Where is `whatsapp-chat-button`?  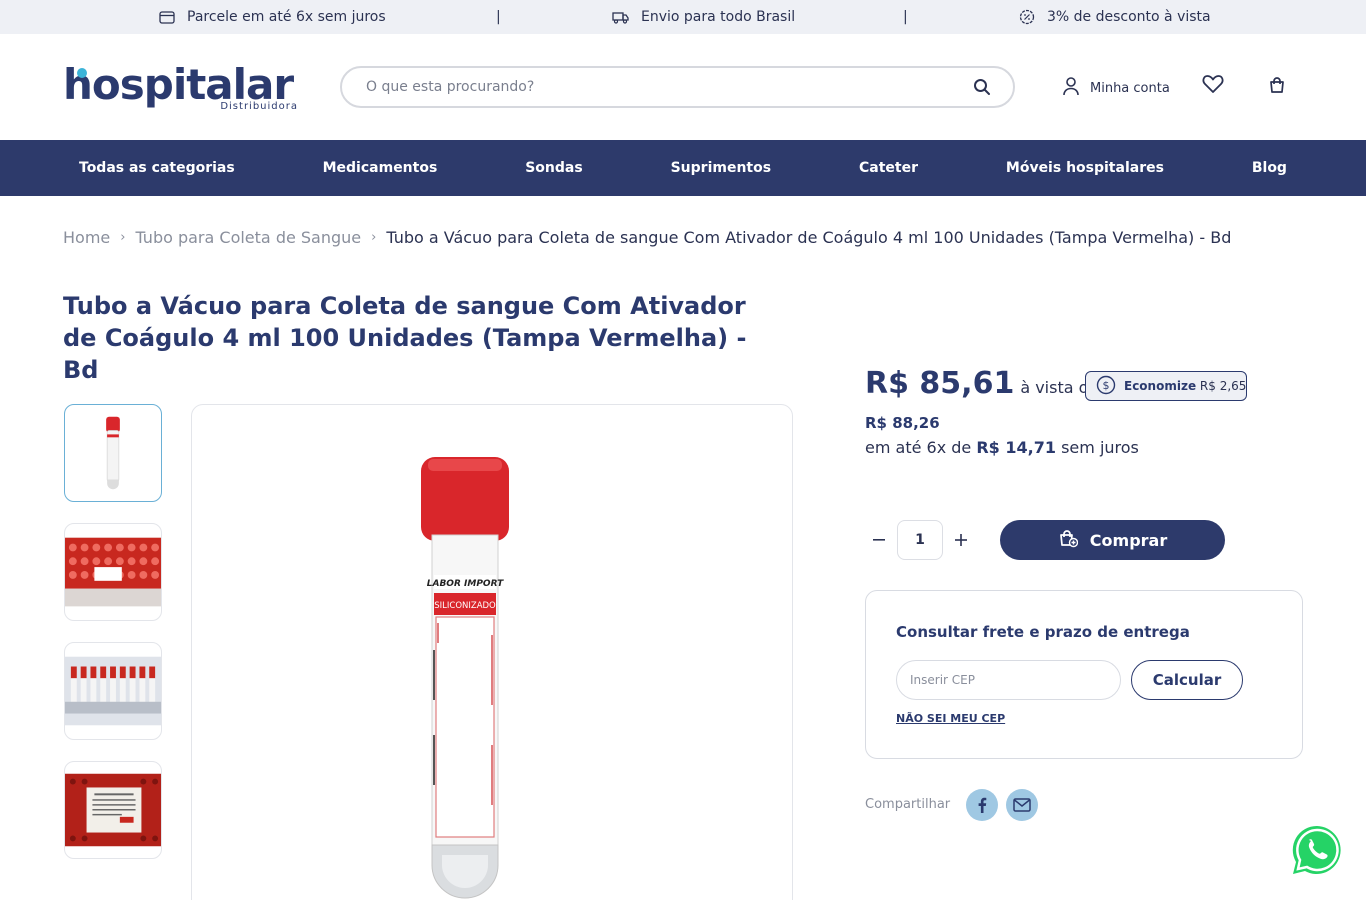 whatsapp-chat-button is located at coordinates (1317, 850).